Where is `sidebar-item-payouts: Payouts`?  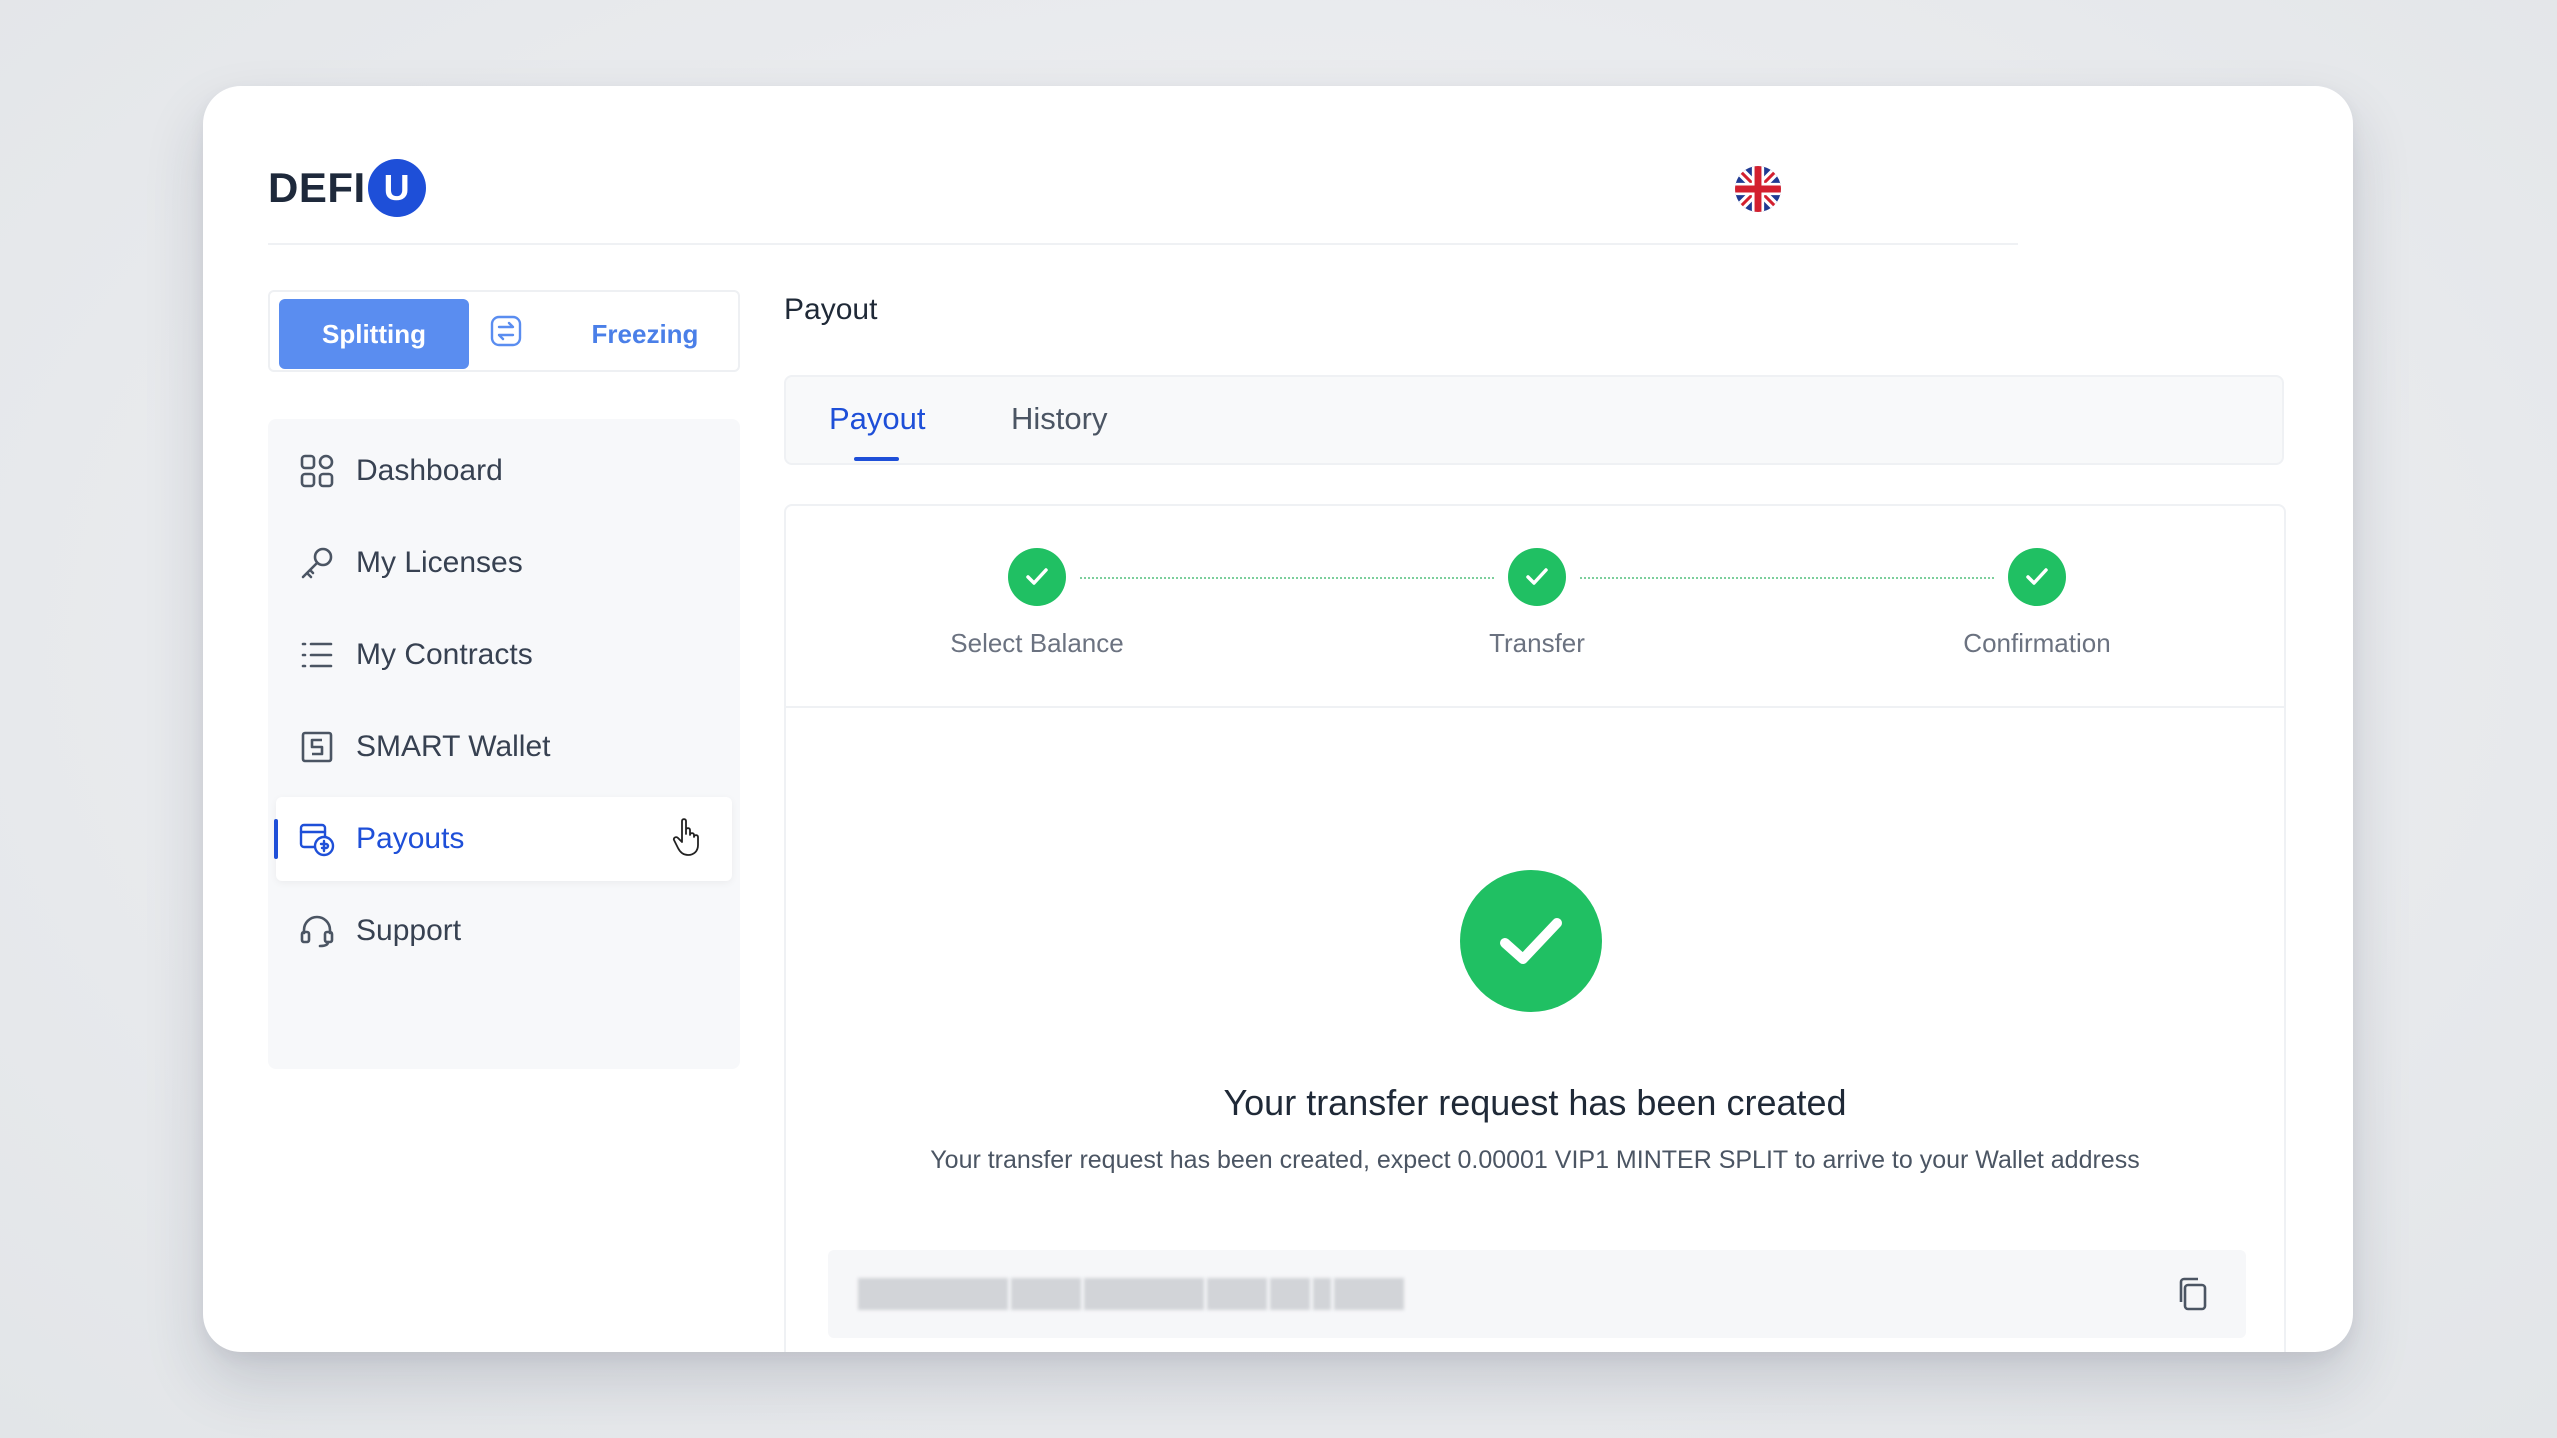
sidebar-item-payouts: Payouts is located at coordinates (503, 839).